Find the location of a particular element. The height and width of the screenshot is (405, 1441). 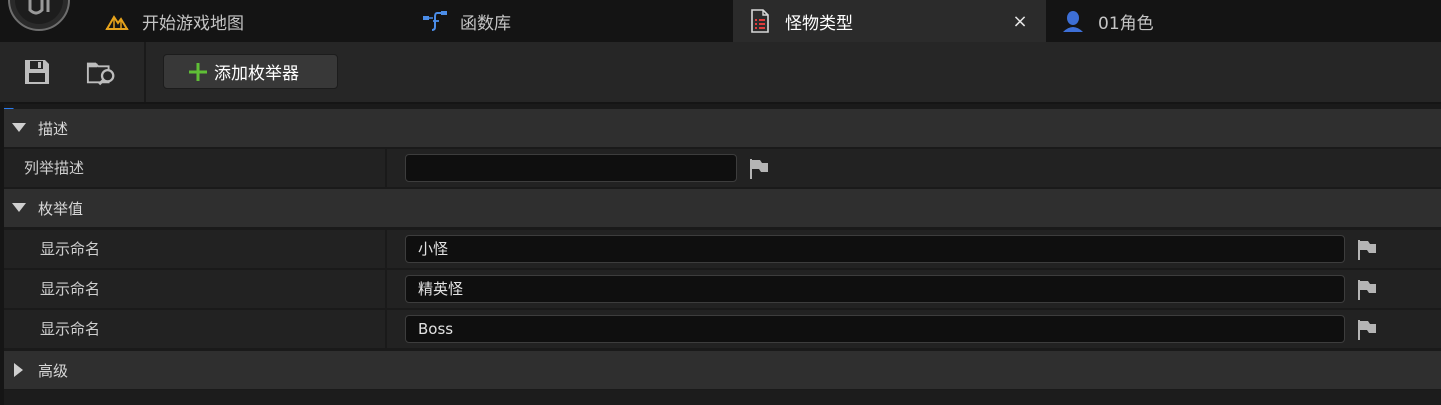

tab-monster-type: 怪物类型 is located at coordinates (889, 21).